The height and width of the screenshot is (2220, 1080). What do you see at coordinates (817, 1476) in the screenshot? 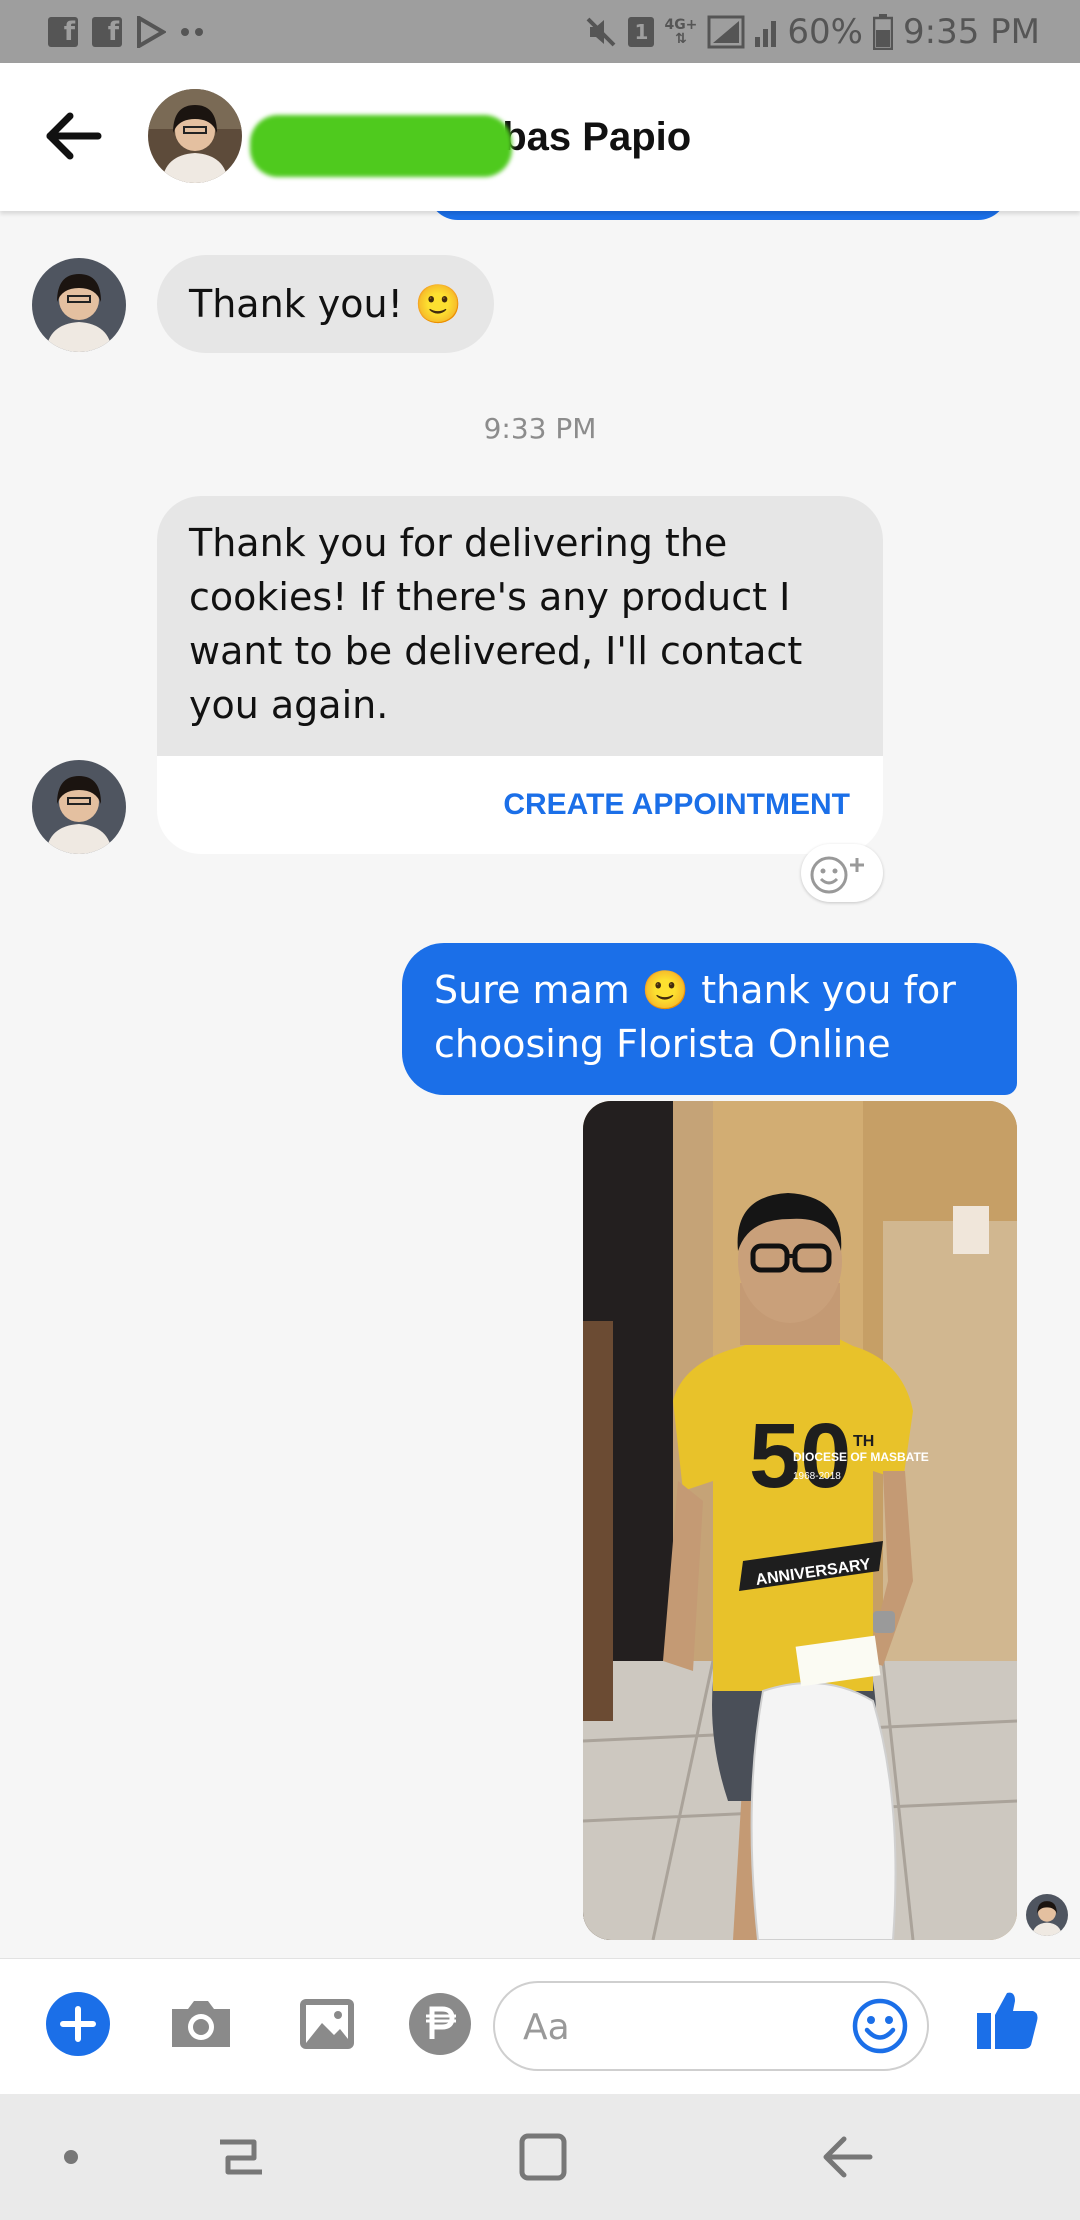
I see `shirt-years: 1968-2018` at bounding box center [817, 1476].